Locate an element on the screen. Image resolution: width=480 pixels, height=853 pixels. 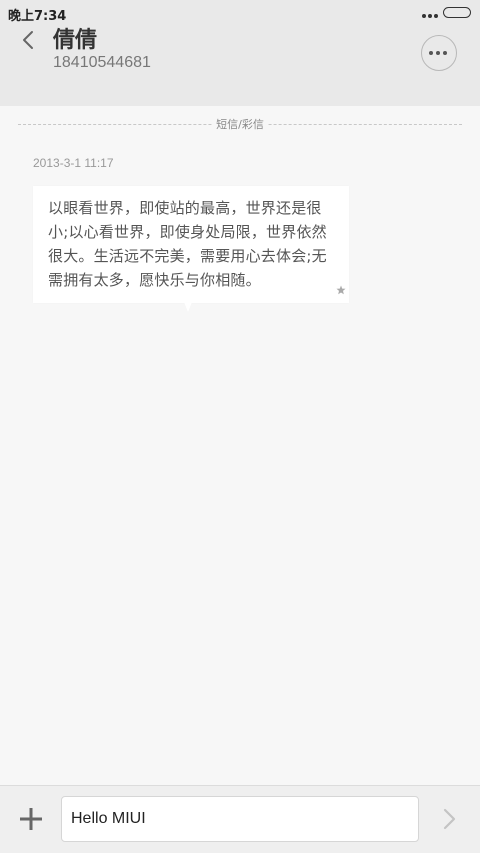
message-timestamp: 2013-3-1 11:17 is located at coordinates (73, 163).